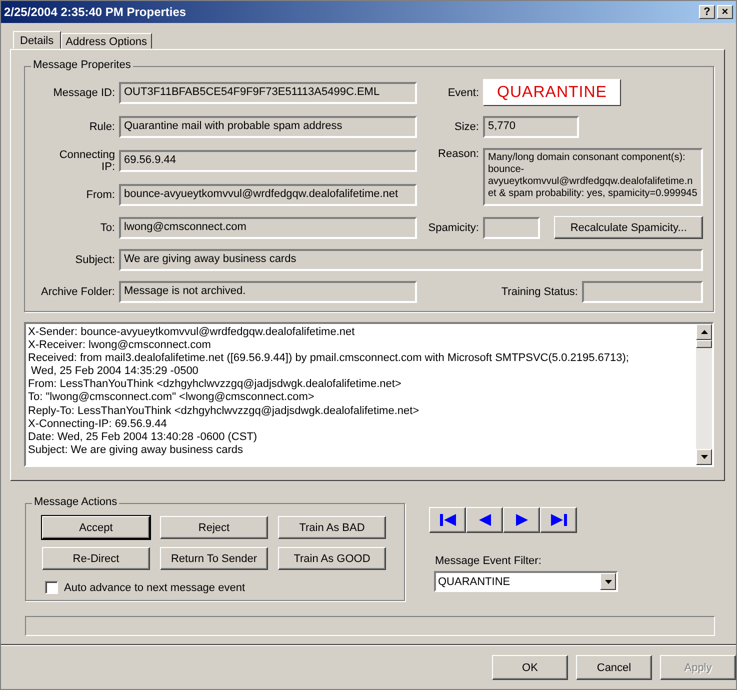 Image resolution: width=737 pixels, height=690 pixels. What do you see at coordinates (76, 502) in the screenshot?
I see `group-title: Message Actions` at bounding box center [76, 502].